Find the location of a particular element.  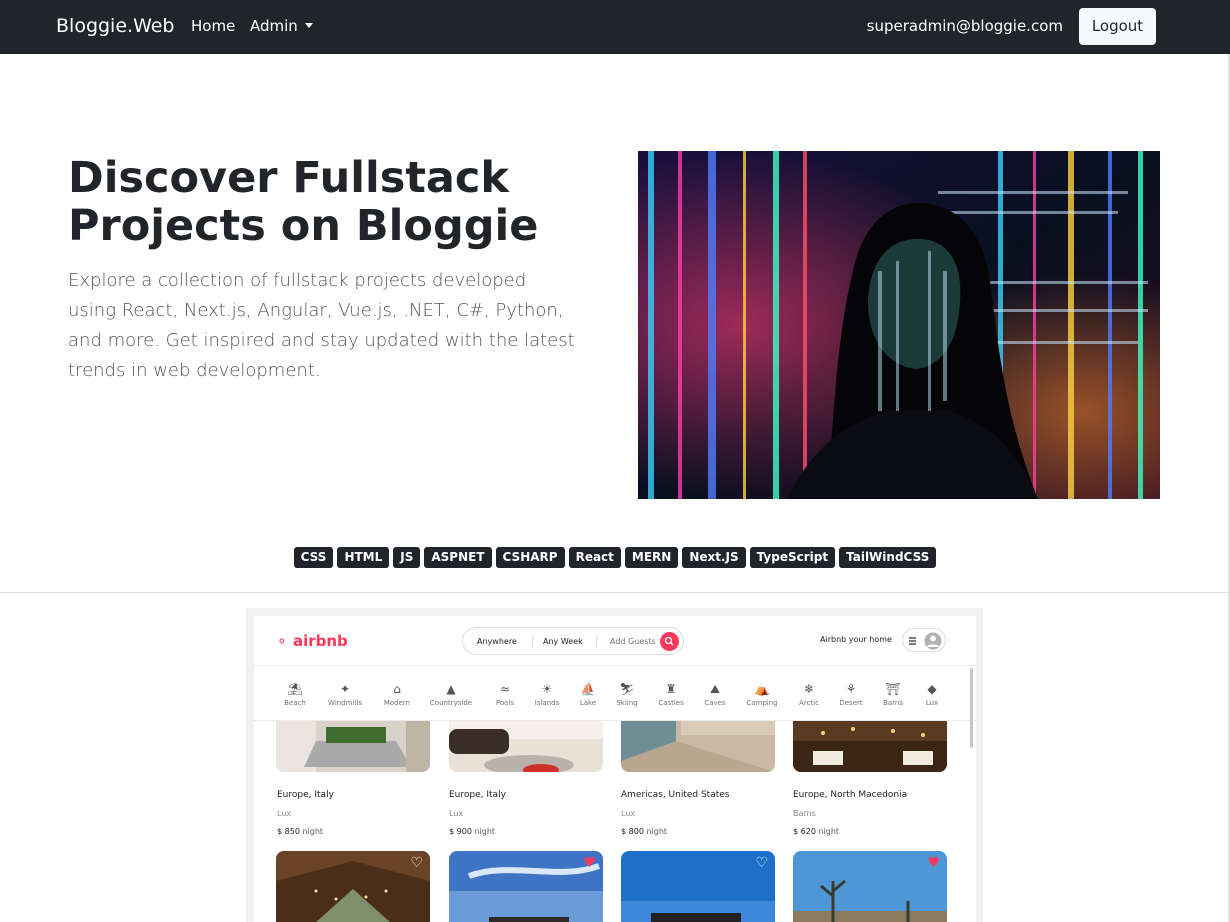

airbnb-search-when: Any Week is located at coordinates (563, 641).